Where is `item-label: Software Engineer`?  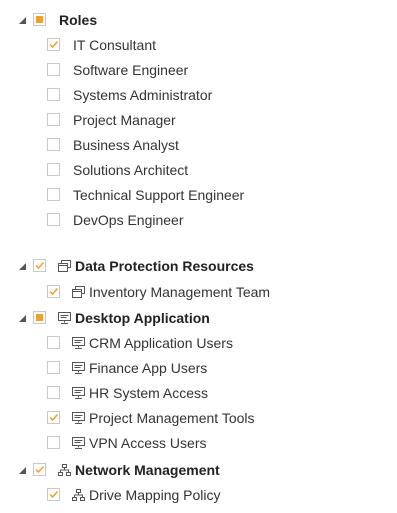 item-label: Software Engineer is located at coordinates (131, 70).